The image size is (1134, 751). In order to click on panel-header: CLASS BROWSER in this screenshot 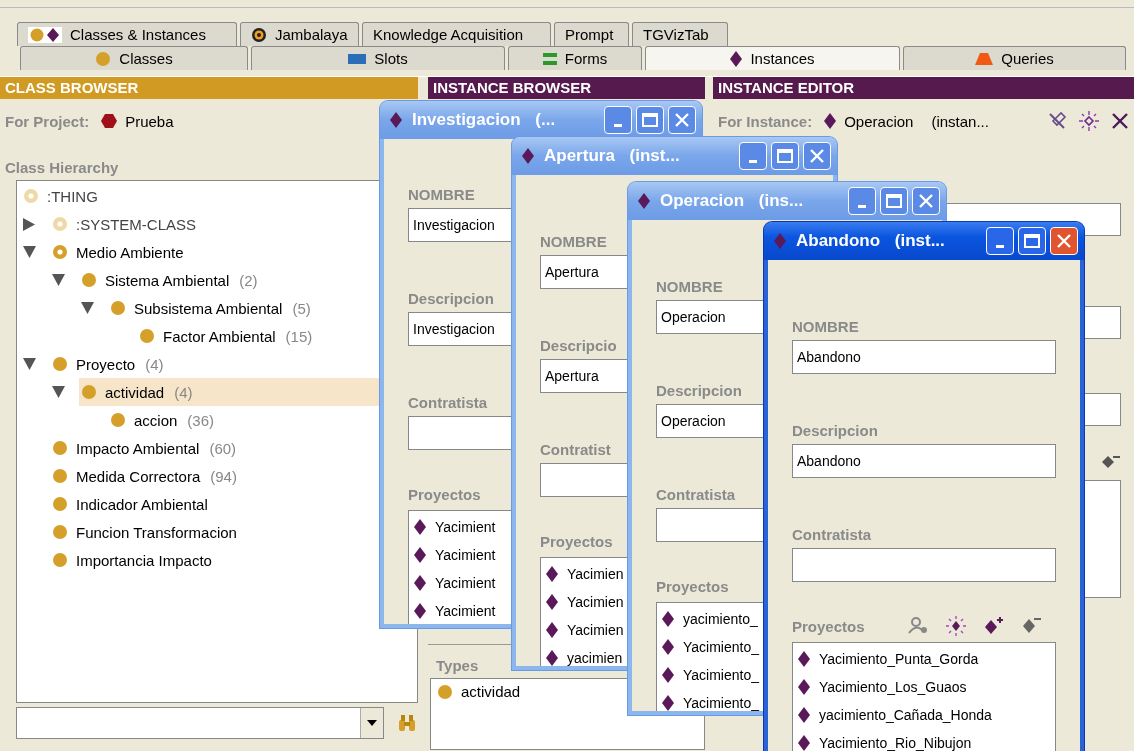, I will do `click(209, 88)`.